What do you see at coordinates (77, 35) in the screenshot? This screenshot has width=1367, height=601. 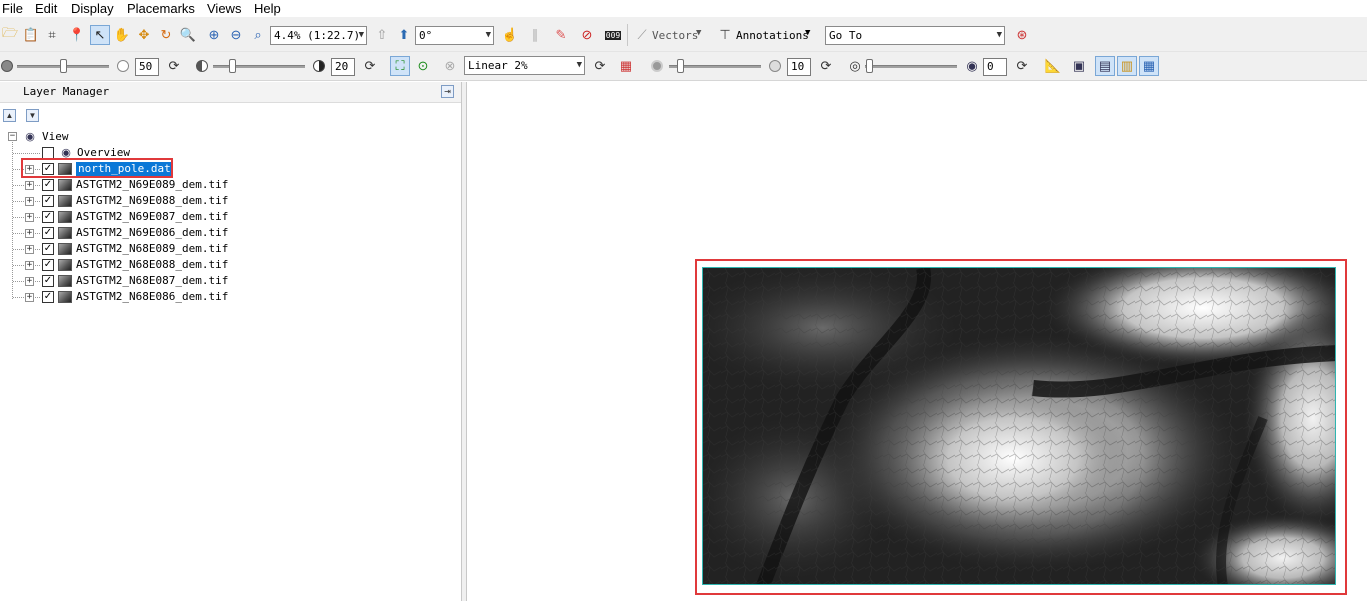 I see `pin-icon: 📍` at bounding box center [77, 35].